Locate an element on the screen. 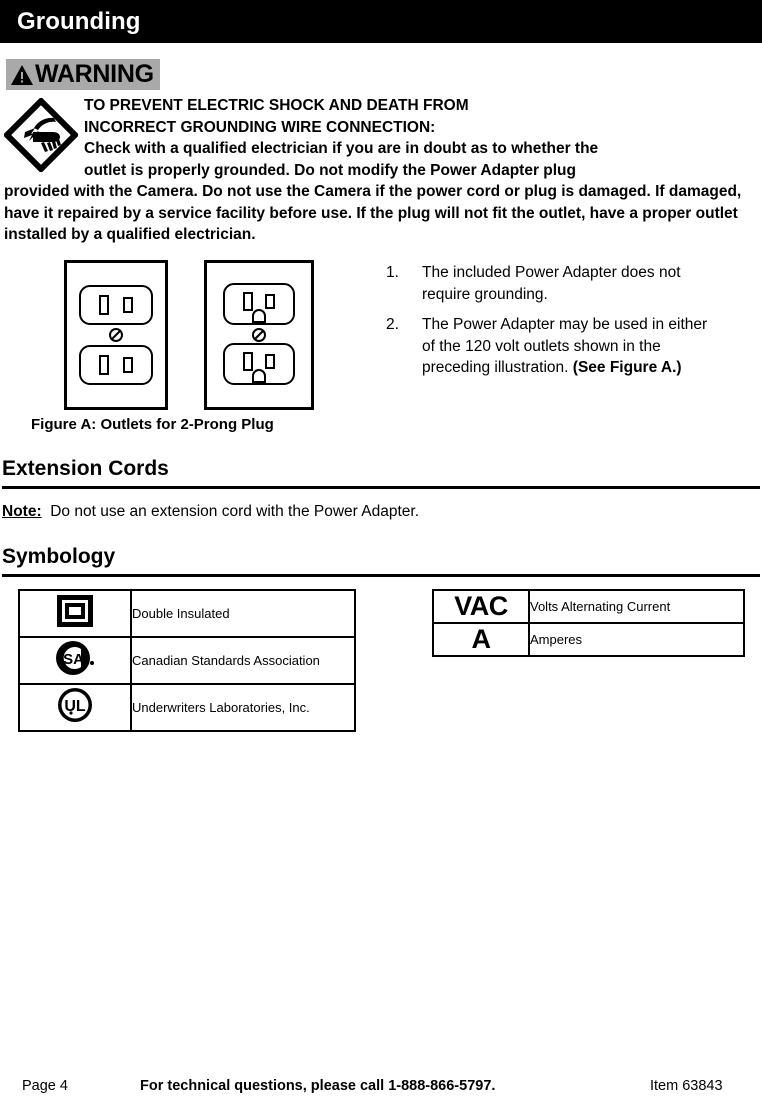 This screenshot has height=1102, width=762. warning-banner: WARNING is located at coordinates (83, 74).